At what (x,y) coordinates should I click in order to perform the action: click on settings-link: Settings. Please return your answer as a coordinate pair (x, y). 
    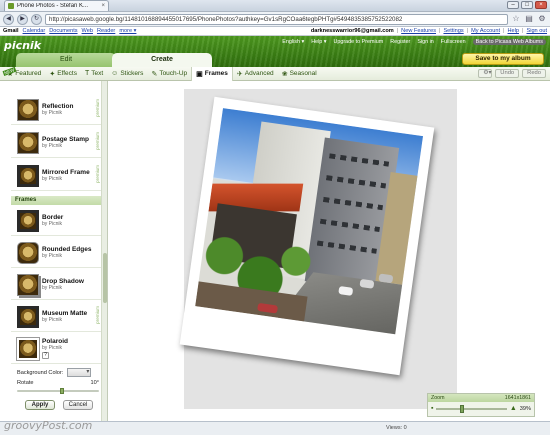
    Looking at the image, I should click on (453, 31).